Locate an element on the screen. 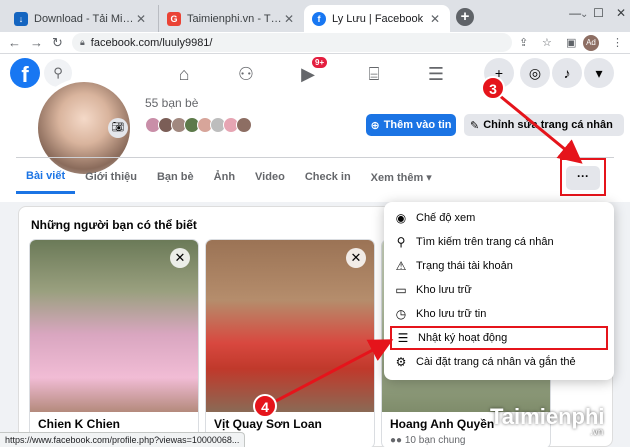  suggestion-name: Vịt Quay Sơn Loan is located at coordinates (268, 424).